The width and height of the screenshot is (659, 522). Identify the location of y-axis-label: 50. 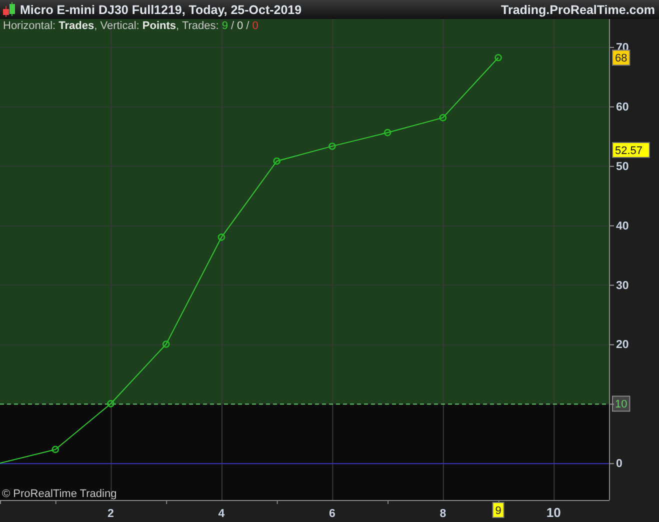
(622, 166).